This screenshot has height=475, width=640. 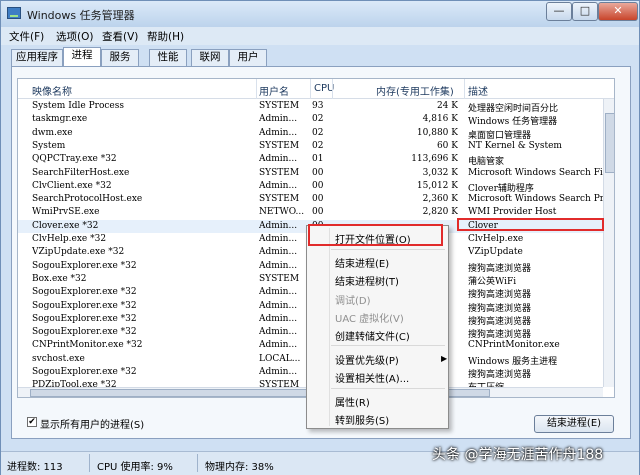 What do you see at coordinates (530, 224) in the screenshot?
I see `highlight-box-description` at bounding box center [530, 224].